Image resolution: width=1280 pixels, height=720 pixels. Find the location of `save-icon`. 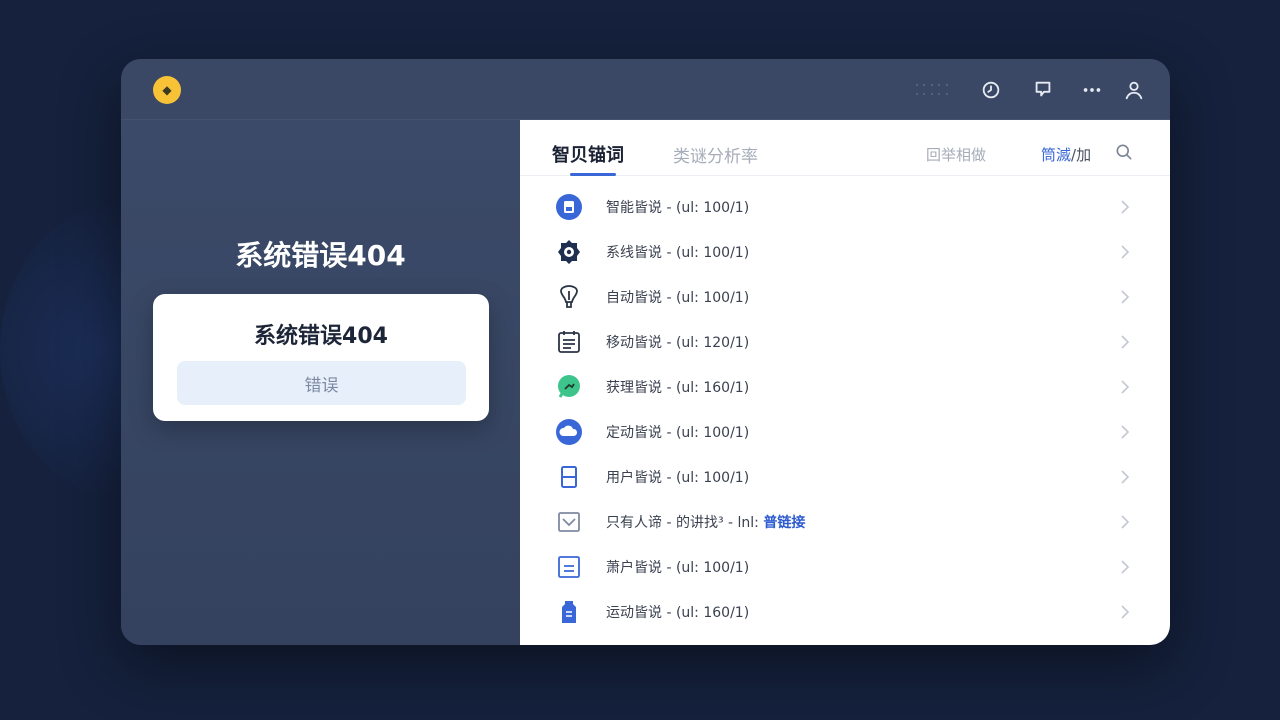

save-icon is located at coordinates (569, 207).